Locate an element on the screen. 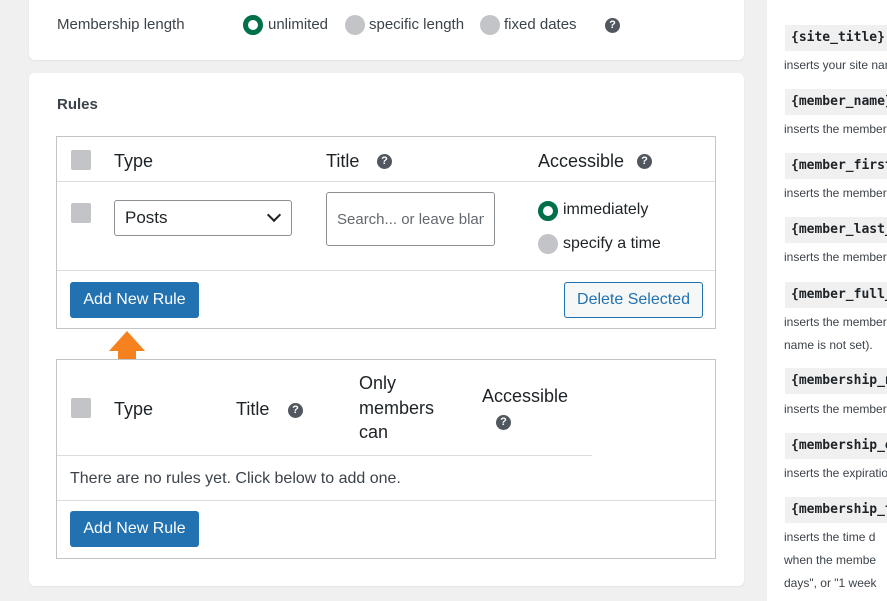 The height and width of the screenshot is (601, 887). variable-description: inserts the time d is located at coordinates (830, 537).